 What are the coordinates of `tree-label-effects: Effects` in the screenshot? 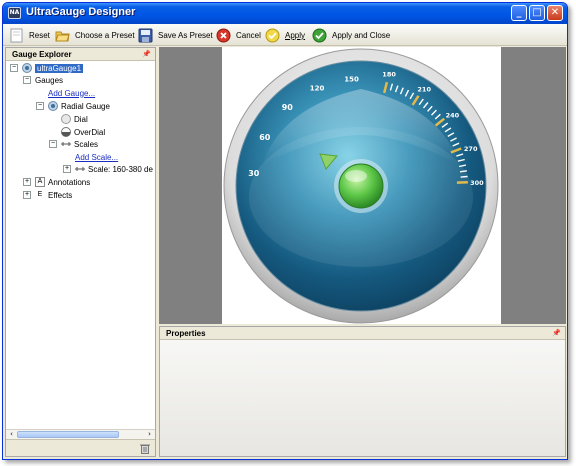 It's located at (60, 195).